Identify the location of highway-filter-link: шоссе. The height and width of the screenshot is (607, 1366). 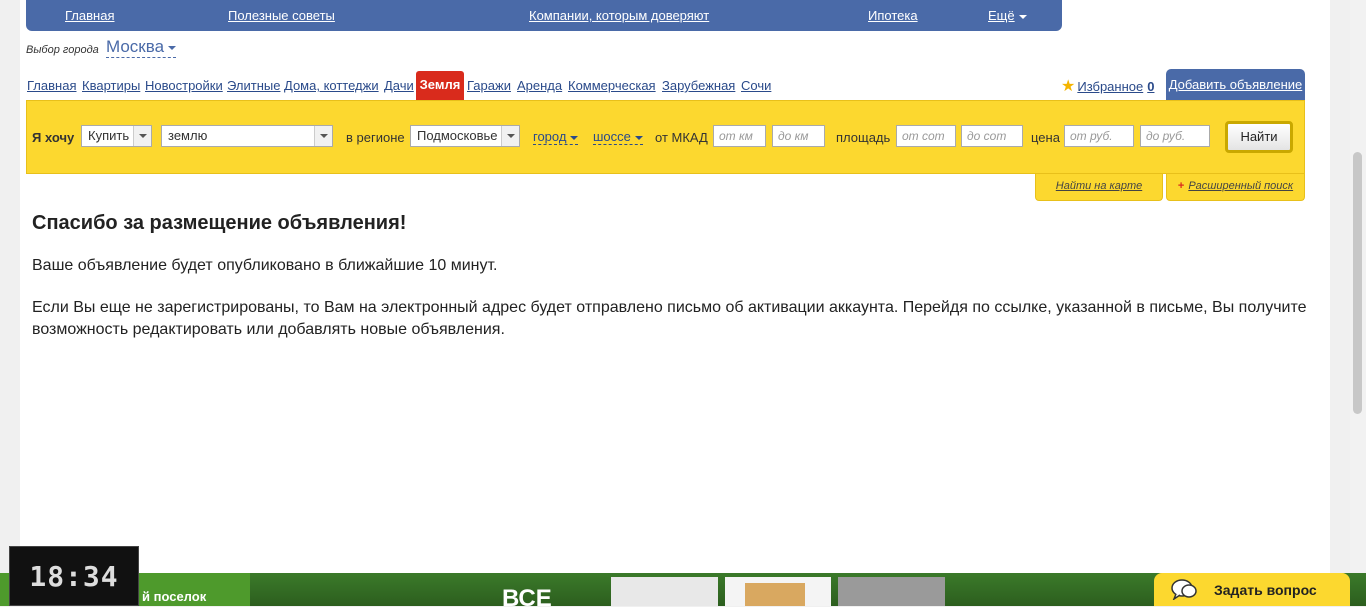
(618, 137).